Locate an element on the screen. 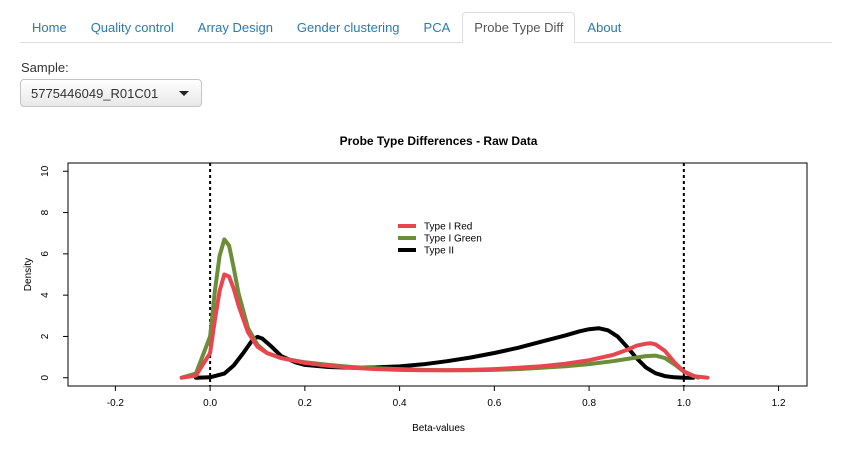 Image resolution: width=841 pixels, height=456 pixels. x-tick-label: -0.2 is located at coordinates (116, 403).